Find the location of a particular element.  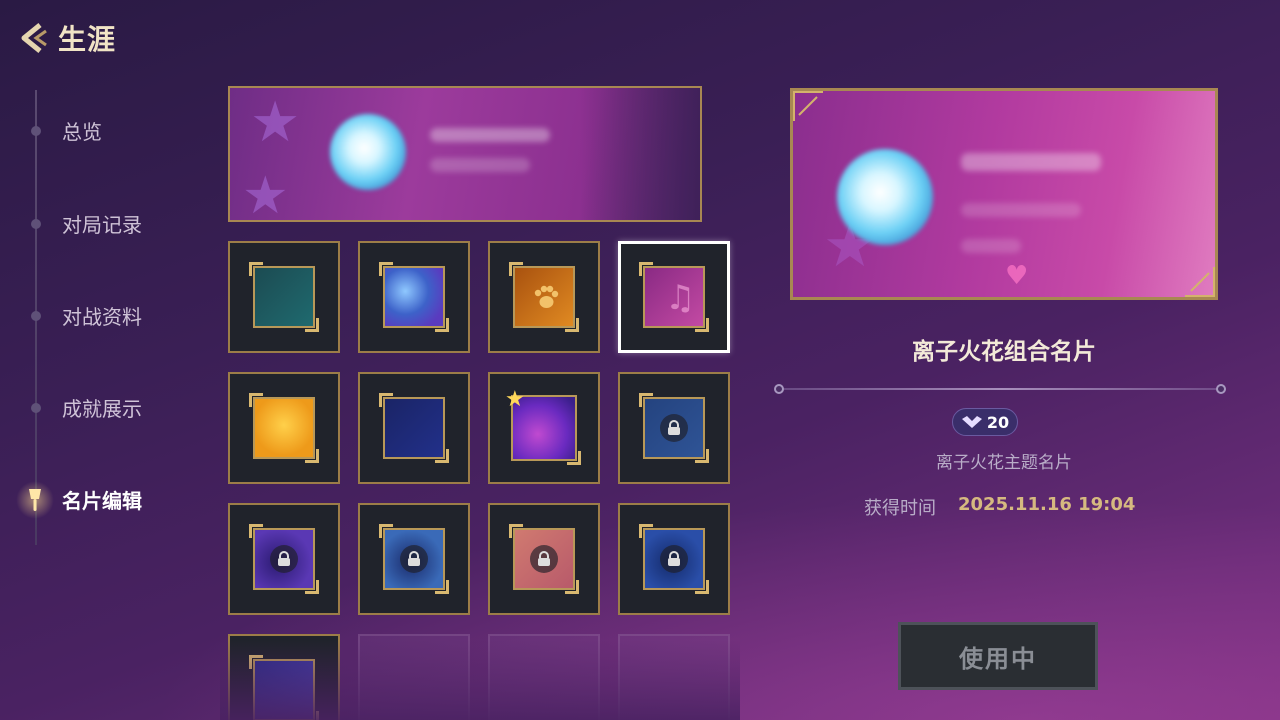

in-use-button: 使用中 is located at coordinates (998, 656).